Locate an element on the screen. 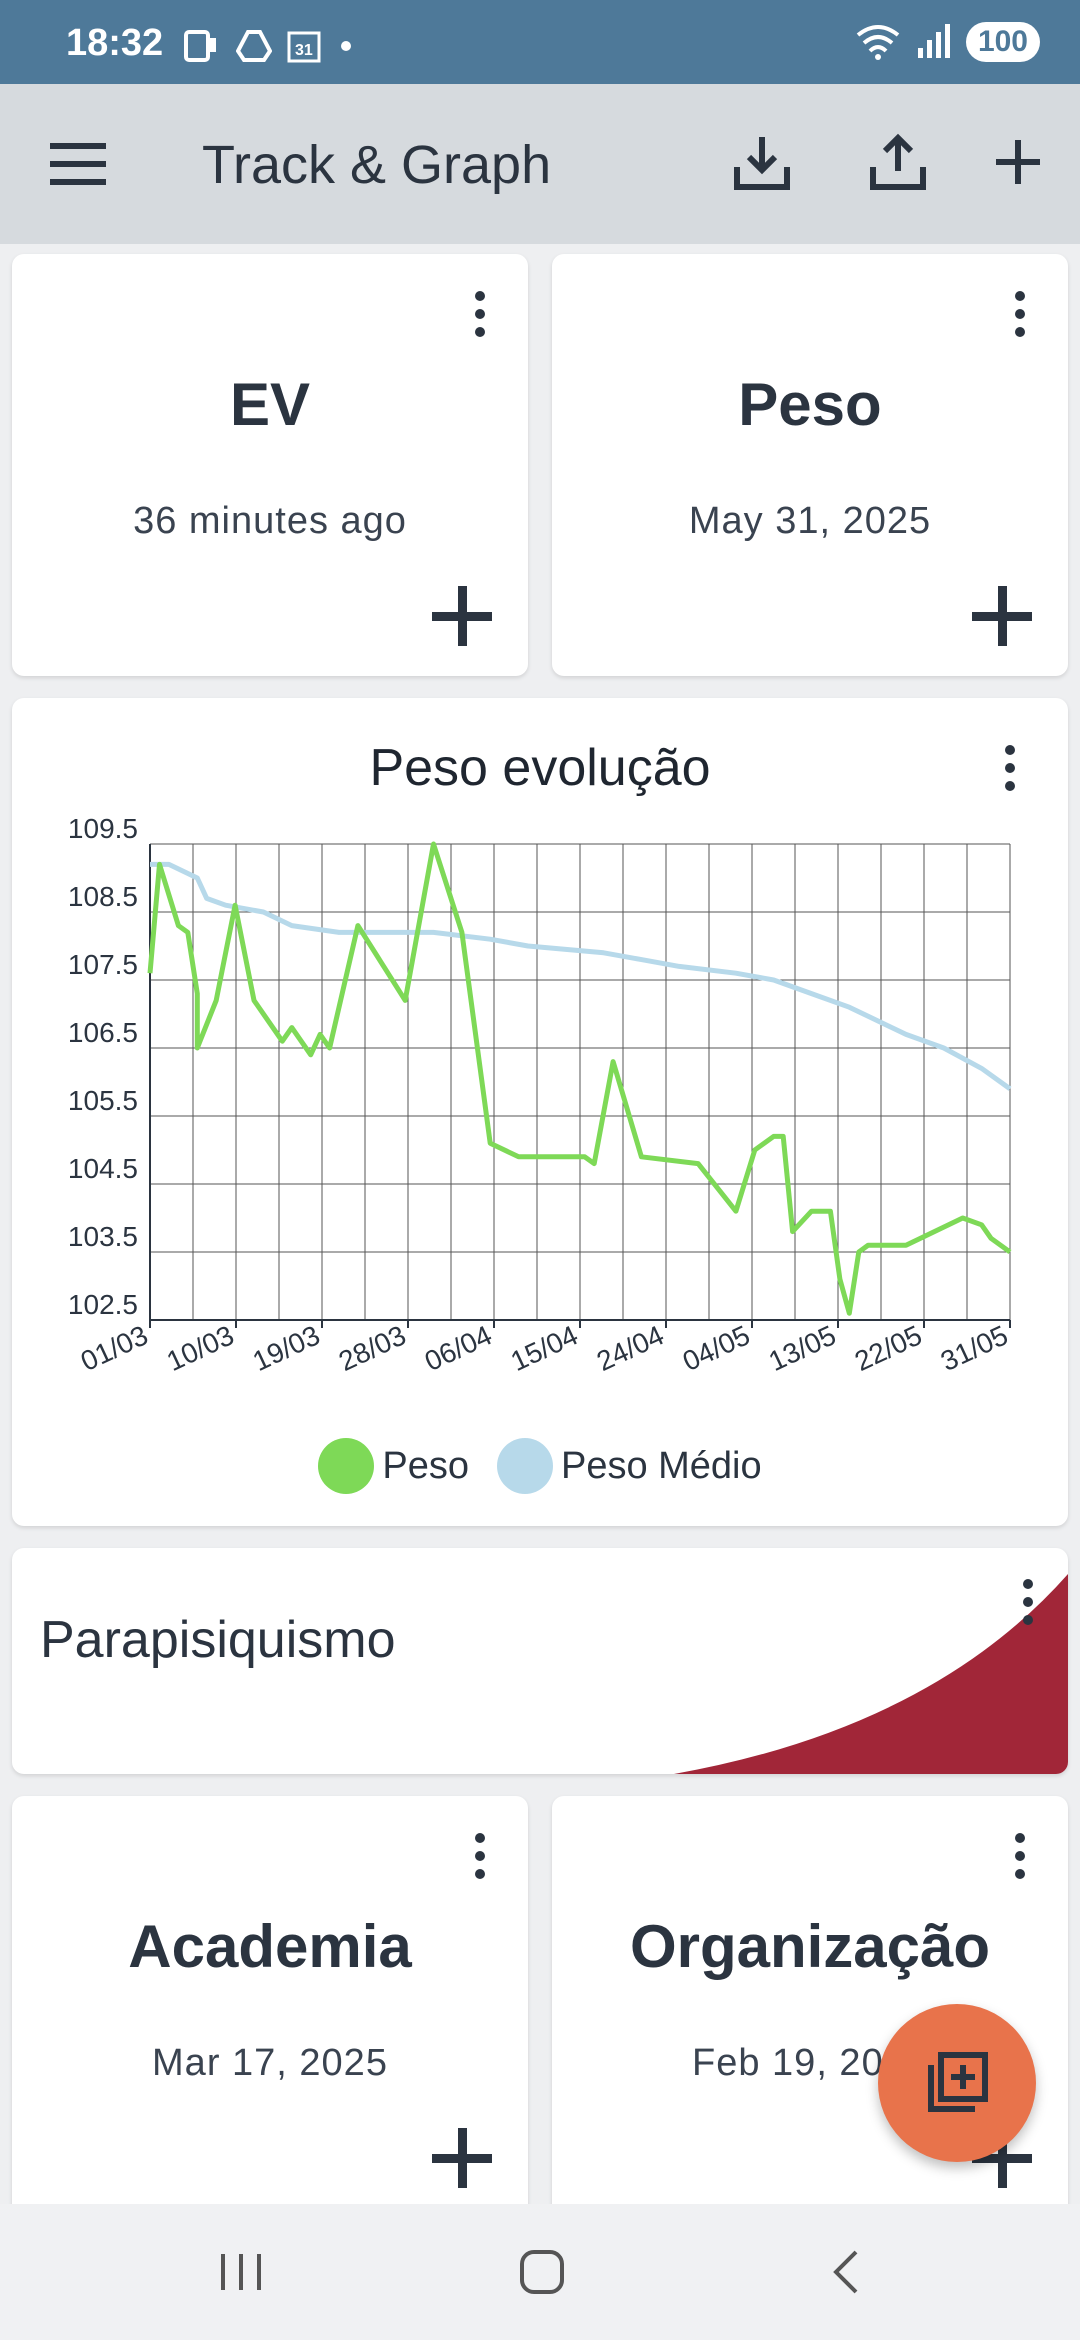  import-button is located at coordinates (762, 162).